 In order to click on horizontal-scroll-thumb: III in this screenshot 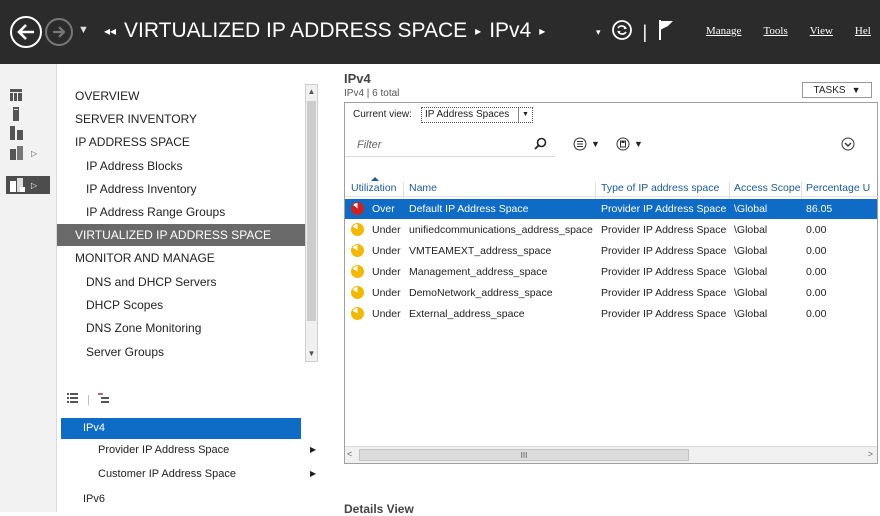, I will do `click(524, 455)`.